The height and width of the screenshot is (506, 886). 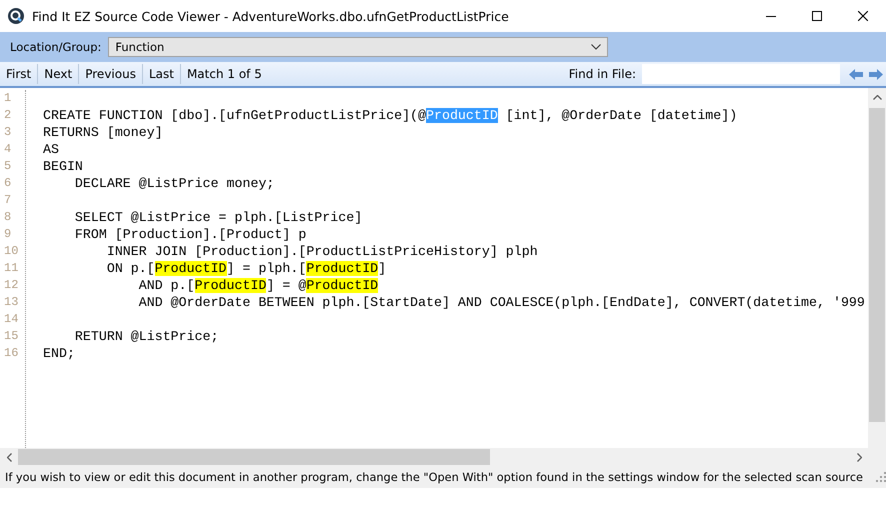 What do you see at coordinates (863, 16) in the screenshot?
I see `close-icon` at bounding box center [863, 16].